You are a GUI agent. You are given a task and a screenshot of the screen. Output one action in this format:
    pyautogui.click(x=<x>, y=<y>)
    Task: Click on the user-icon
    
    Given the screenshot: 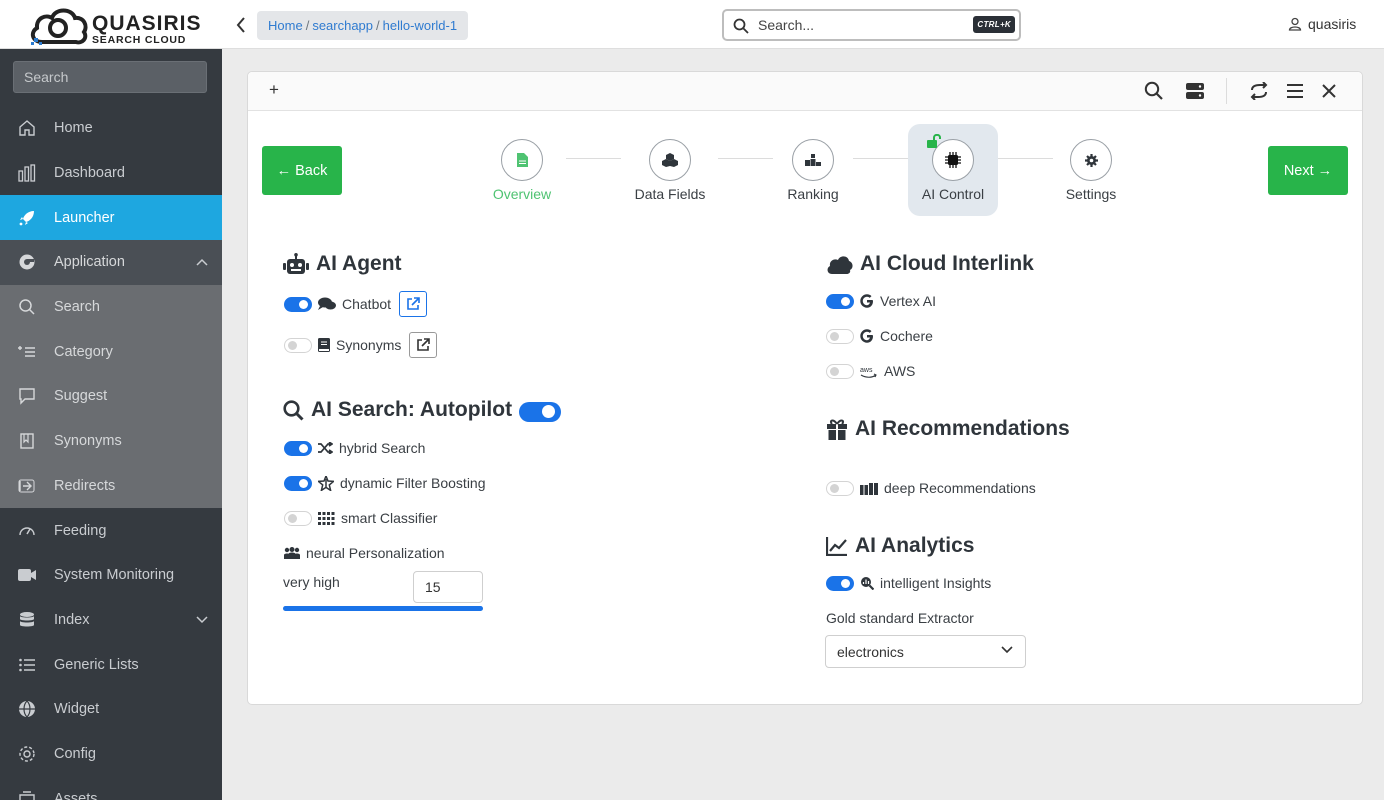 What is the action you would take?
    pyautogui.click(x=1295, y=24)
    